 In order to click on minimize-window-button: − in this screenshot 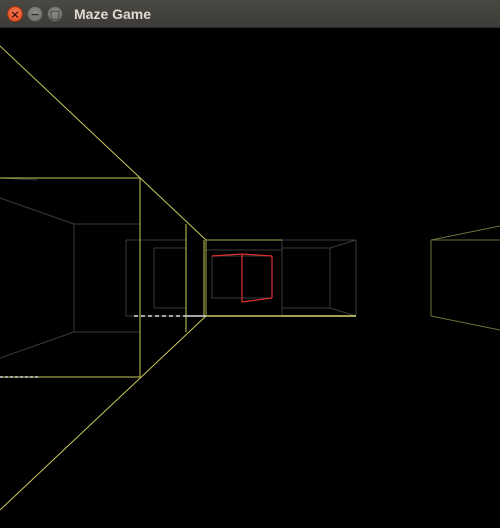, I will do `click(35, 14)`.